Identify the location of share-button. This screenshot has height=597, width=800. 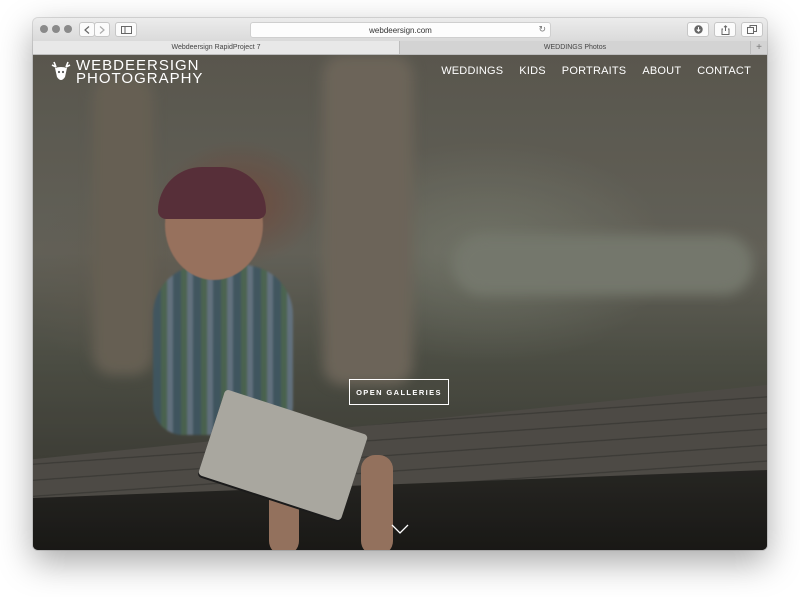
(725, 29).